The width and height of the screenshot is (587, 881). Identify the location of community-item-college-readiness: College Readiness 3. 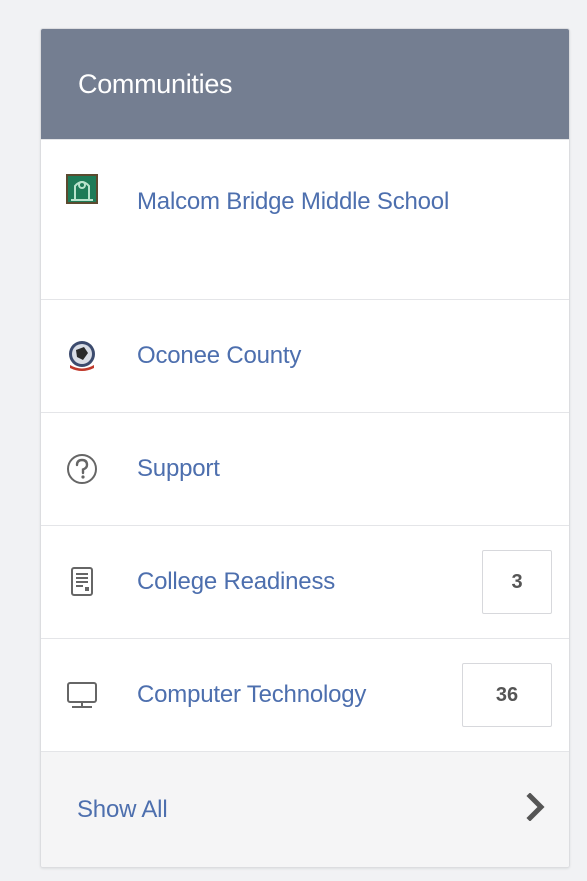
(305, 581).